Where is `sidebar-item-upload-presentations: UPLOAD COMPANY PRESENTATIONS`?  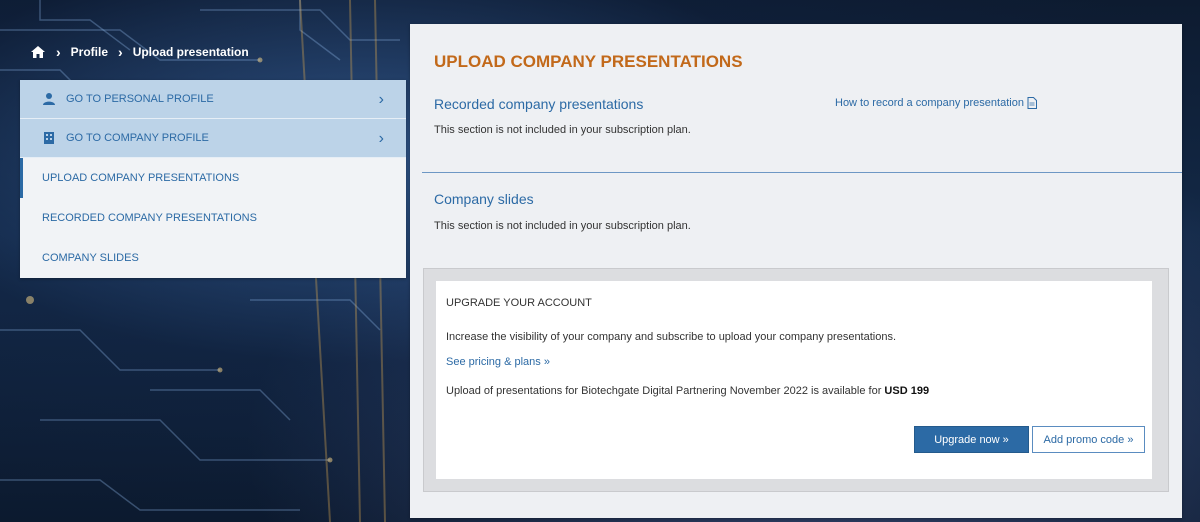
sidebar-item-upload-presentations: UPLOAD COMPANY PRESENTATIONS is located at coordinates (213, 178).